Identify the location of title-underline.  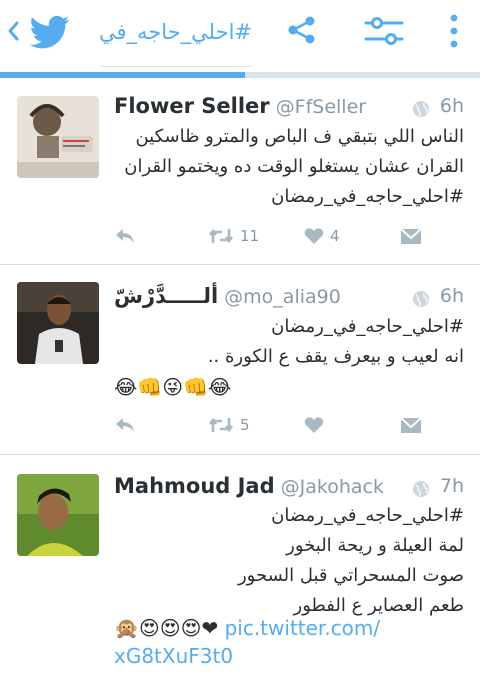
(176, 66).